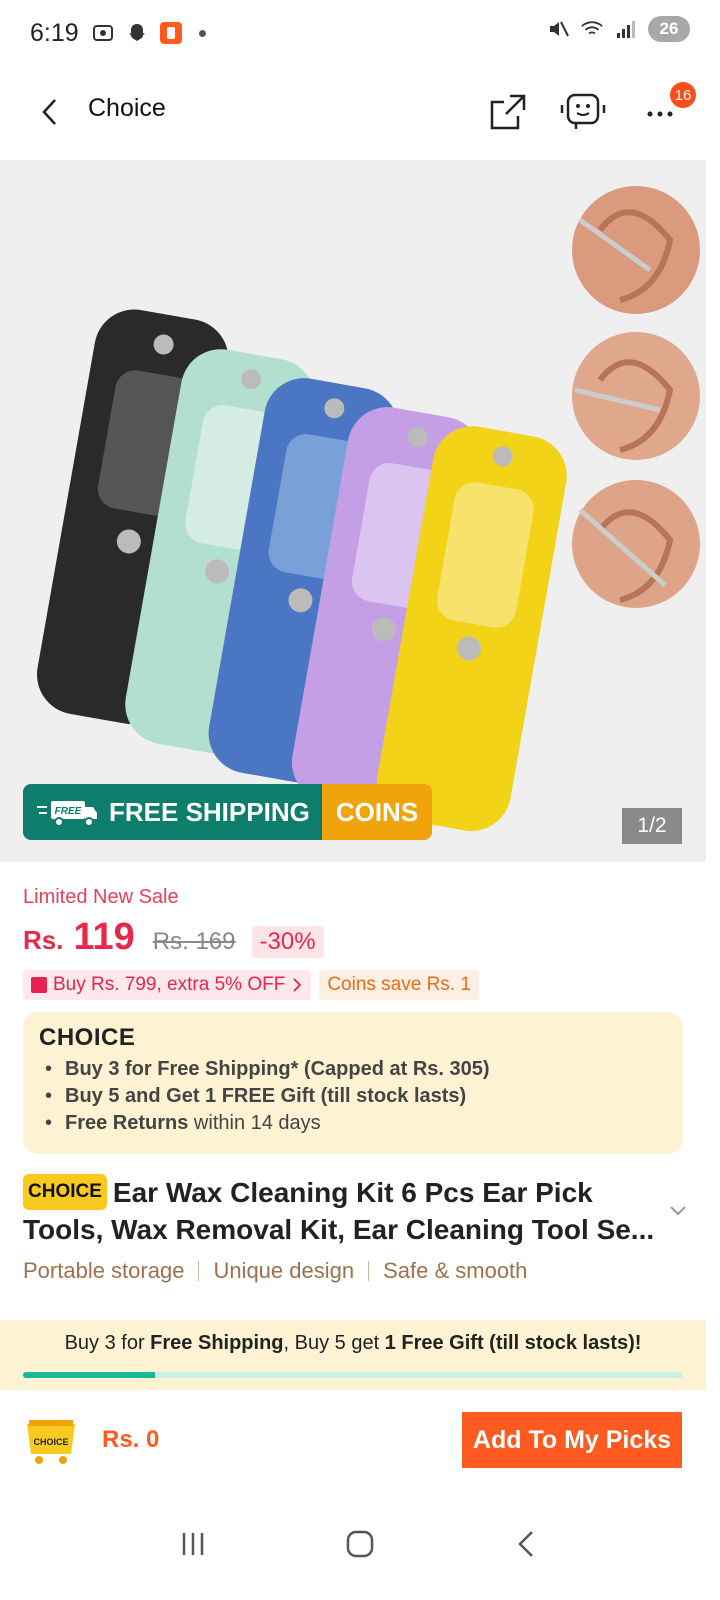 Image resolution: width=720 pixels, height=1600 pixels. What do you see at coordinates (104, 937) in the screenshot?
I see `current-price: 119` at bounding box center [104, 937].